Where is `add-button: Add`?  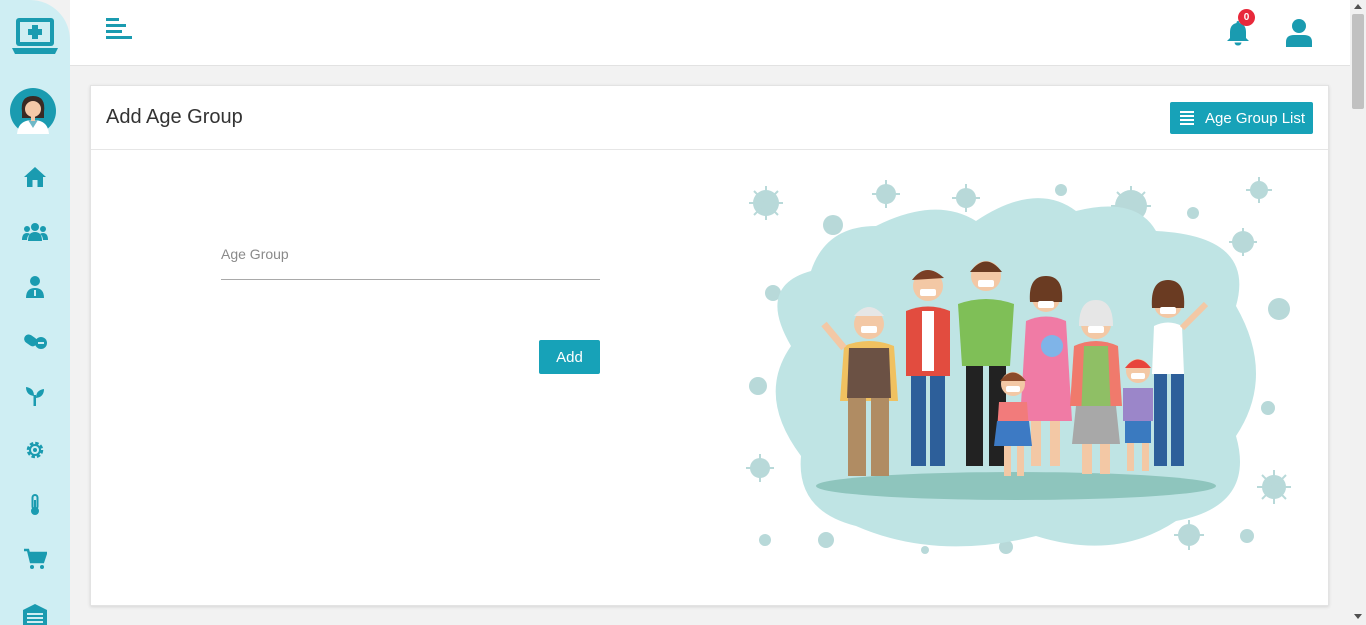
add-button: Add is located at coordinates (569, 357).